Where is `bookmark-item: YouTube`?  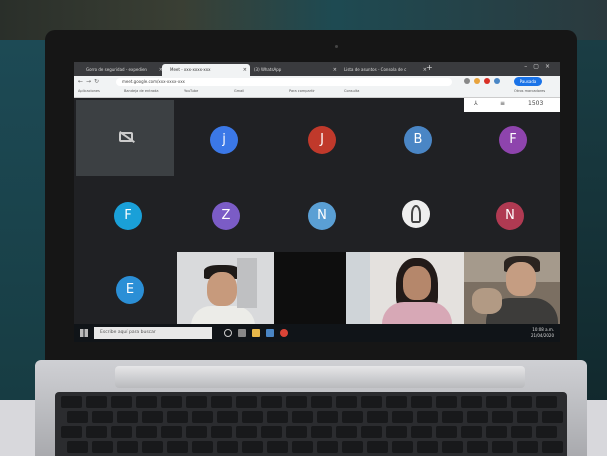
bookmark-item: YouTube is located at coordinates (191, 91).